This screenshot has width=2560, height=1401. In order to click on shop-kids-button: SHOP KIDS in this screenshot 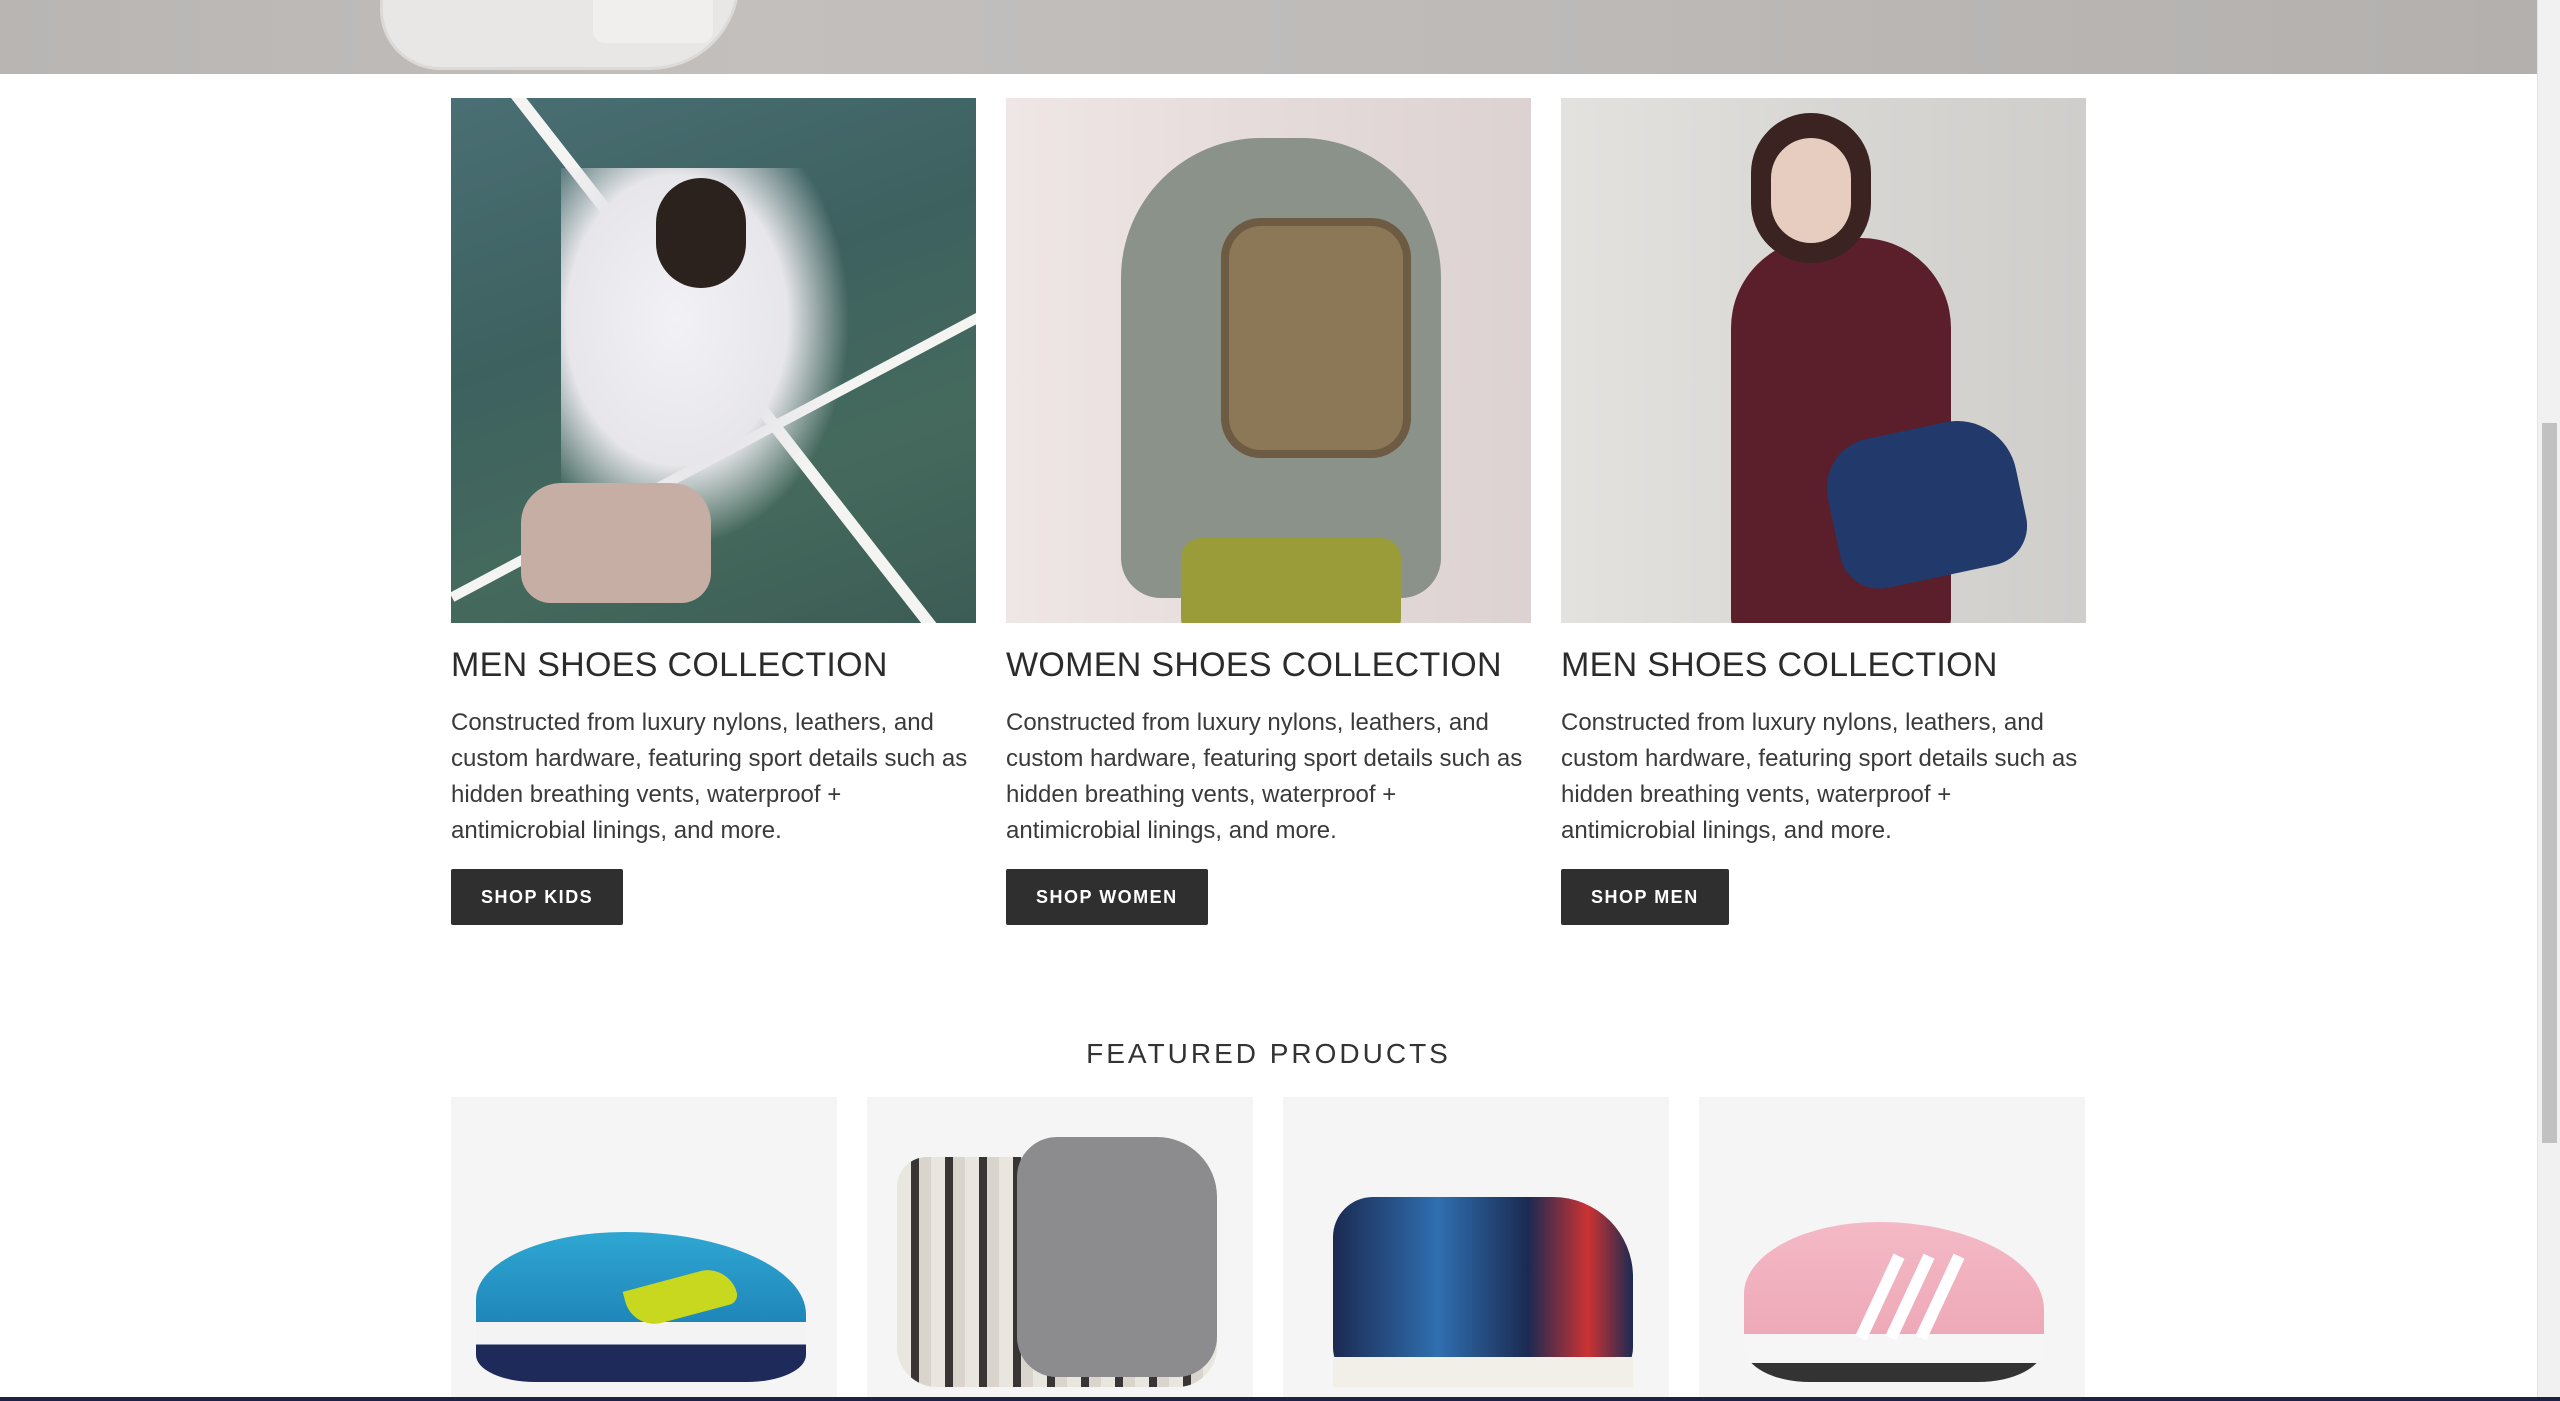, I will do `click(537, 897)`.